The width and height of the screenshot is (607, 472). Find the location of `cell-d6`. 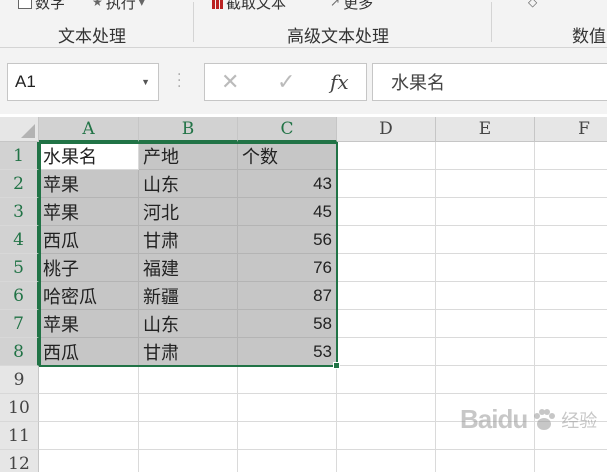

cell-d6 is located at coordinates (386, 296).